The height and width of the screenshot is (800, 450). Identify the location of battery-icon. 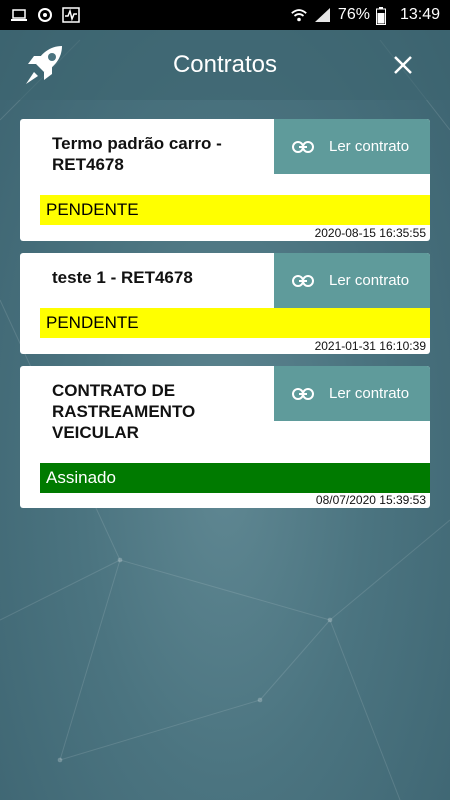
(384, 16).